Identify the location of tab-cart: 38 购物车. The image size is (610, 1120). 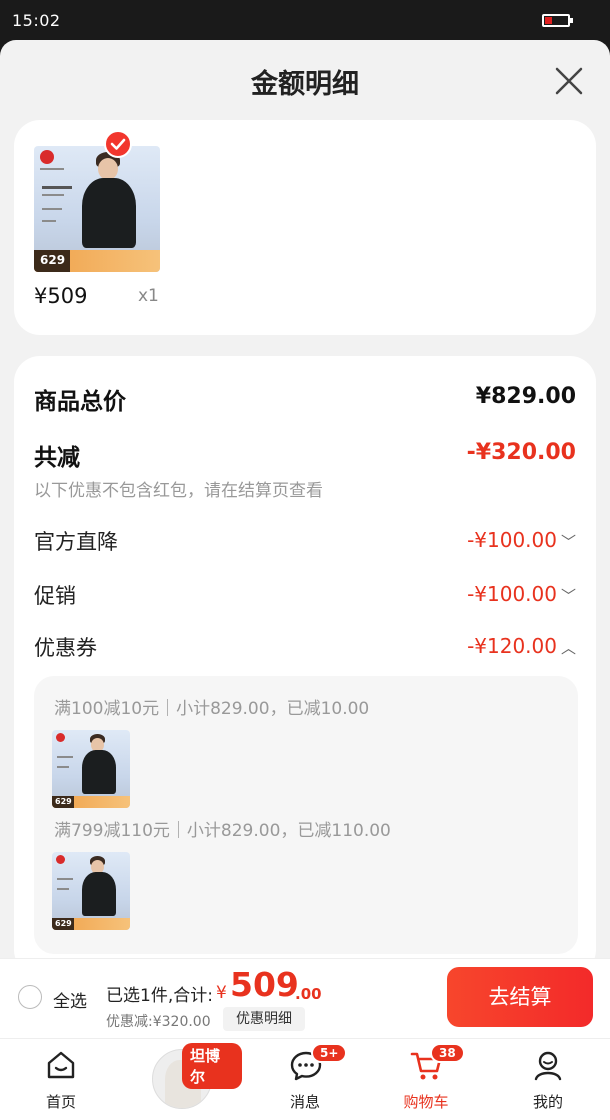
(426, 1079).